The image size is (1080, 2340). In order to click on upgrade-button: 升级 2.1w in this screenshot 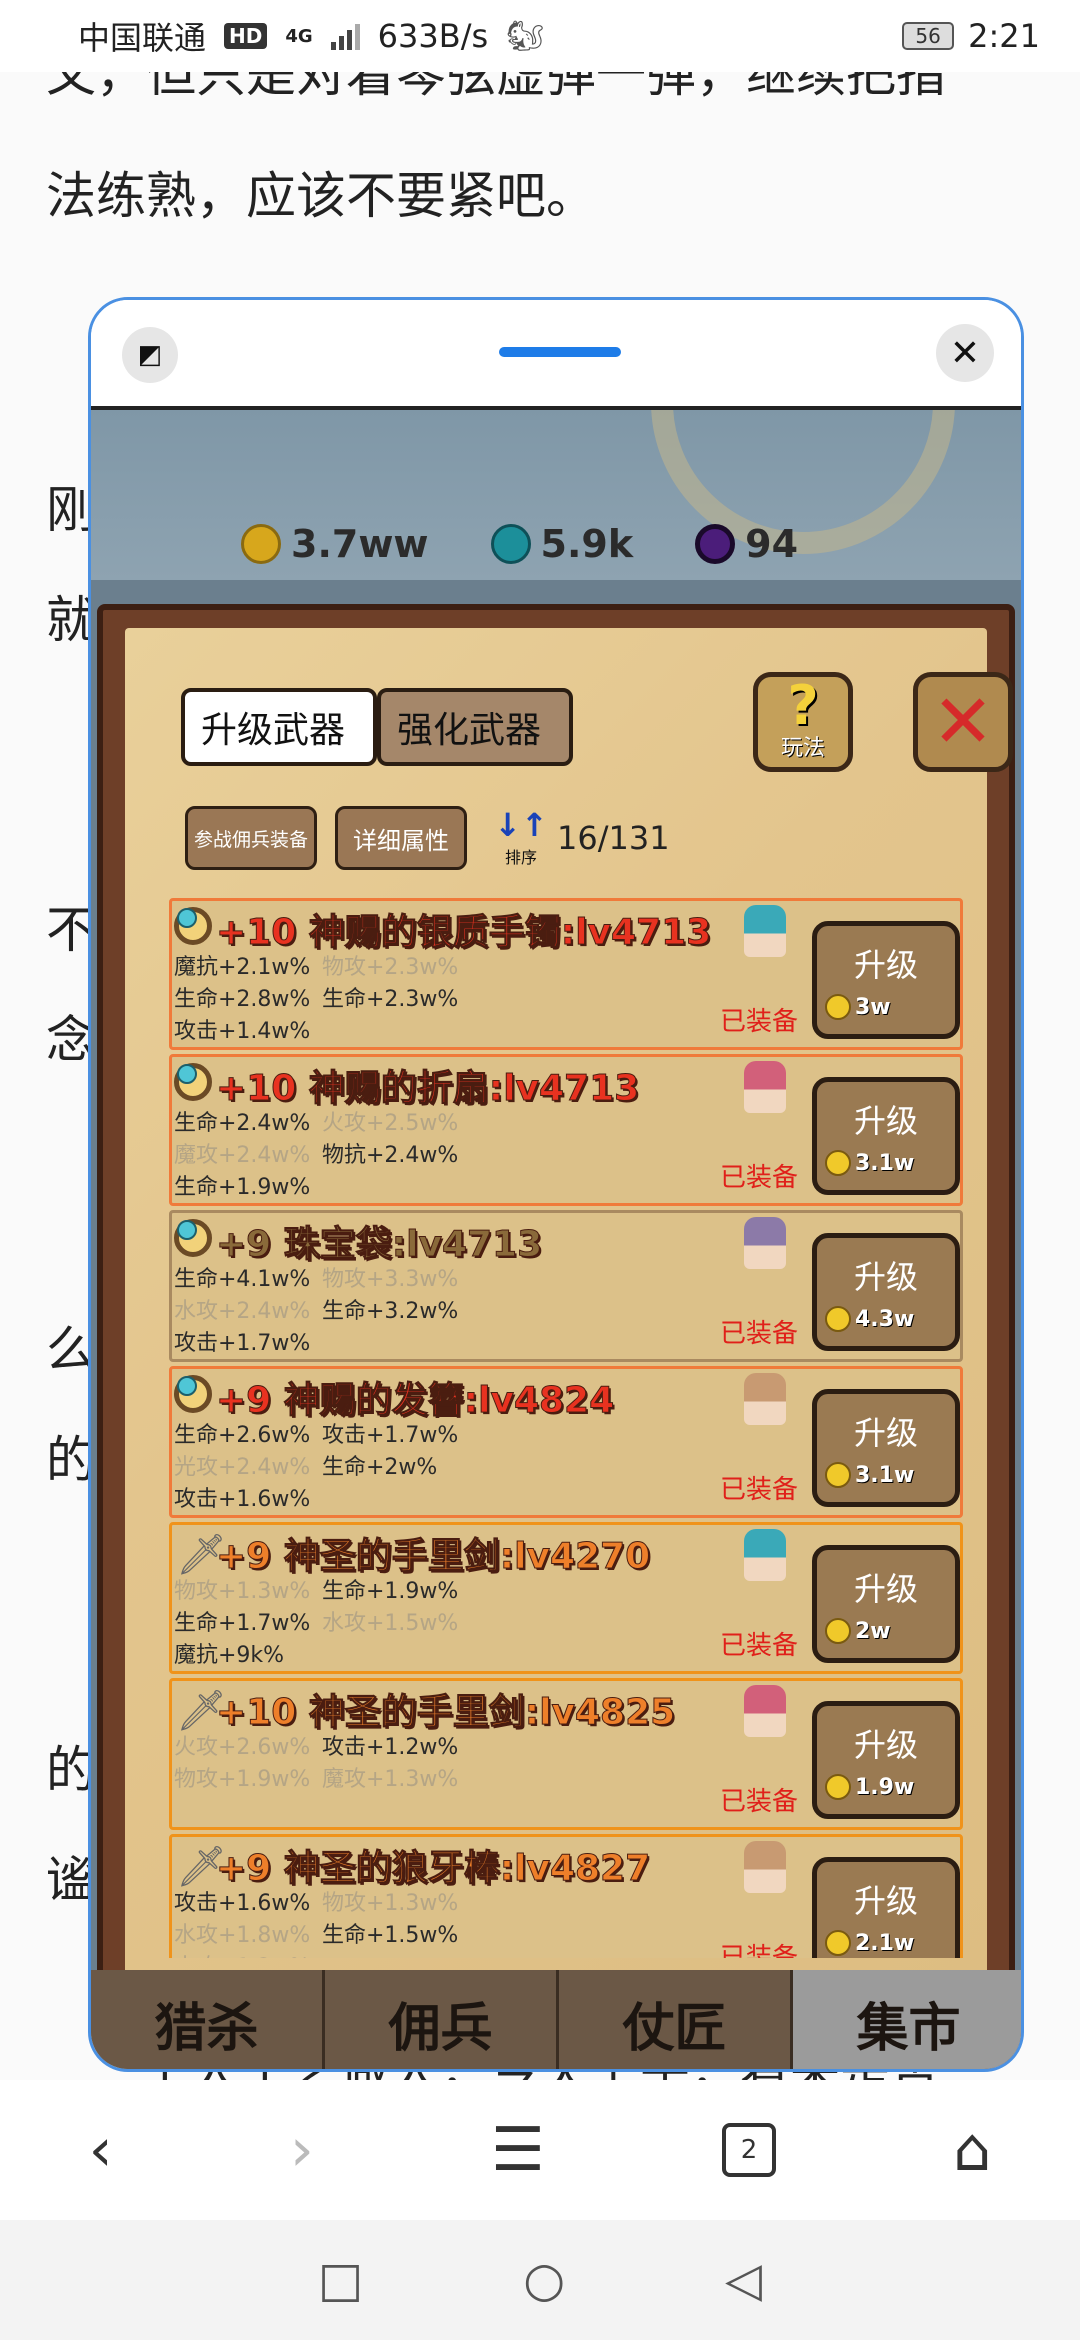, I will do `click(886, 1907)`.